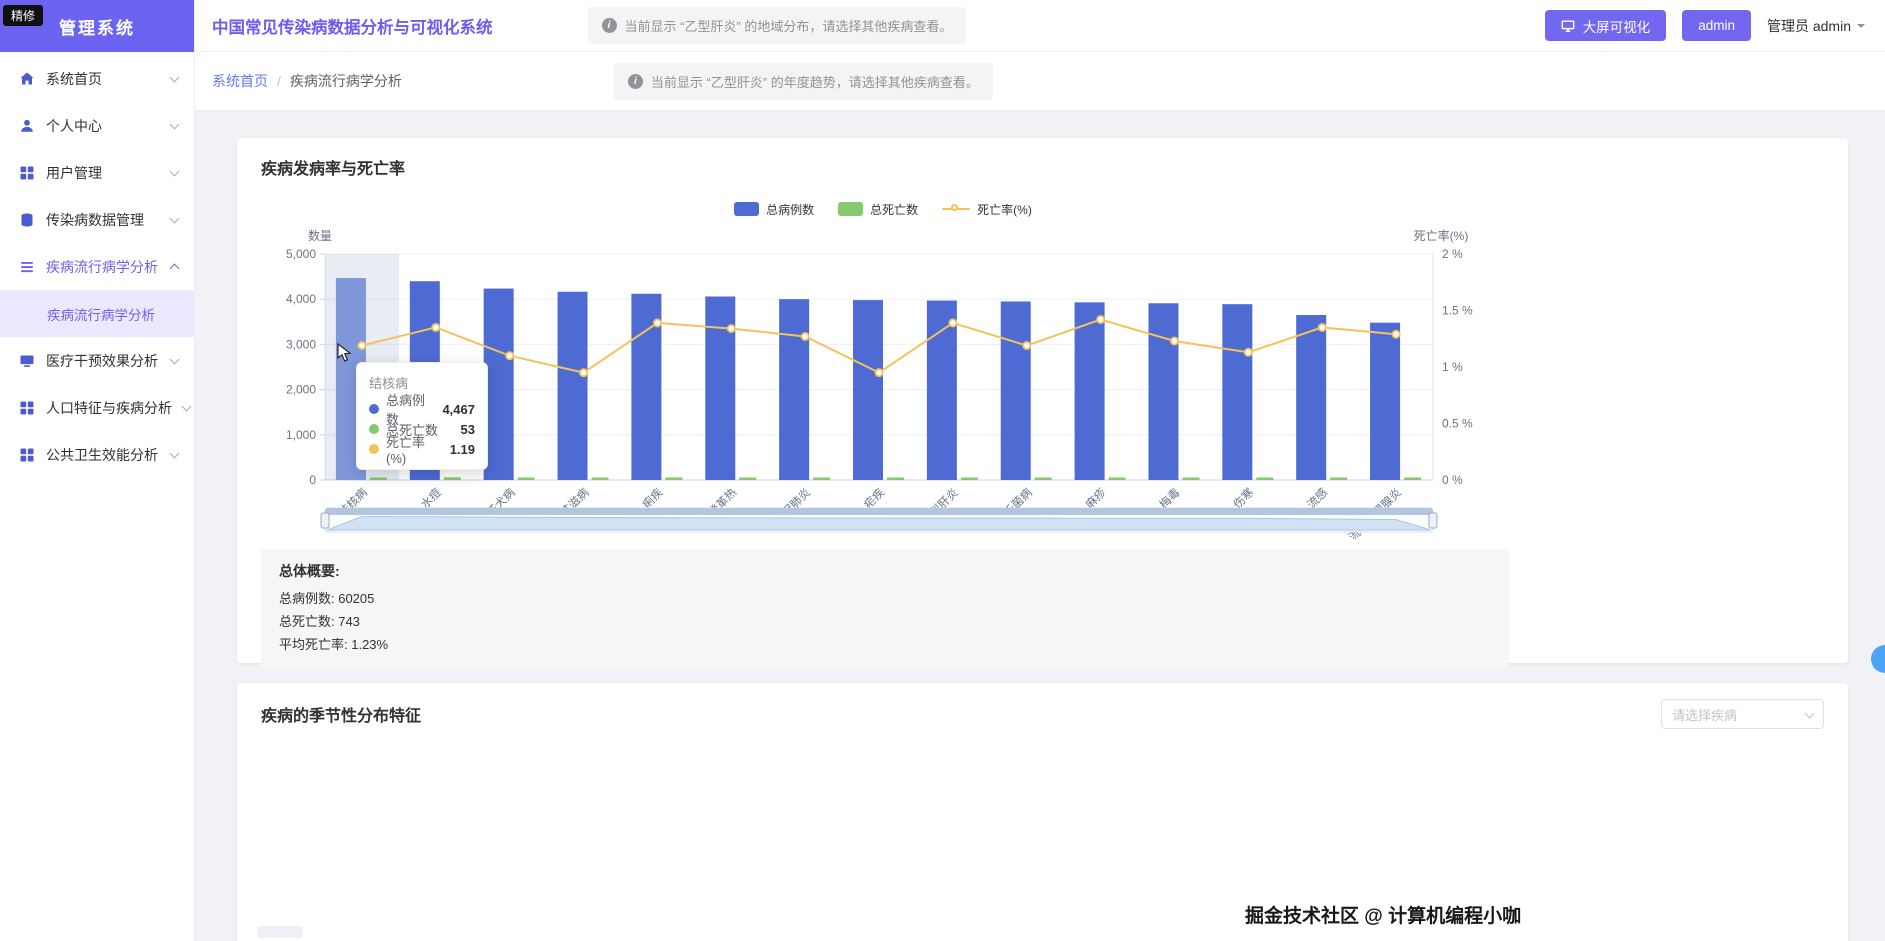 Image resolution: width=1885 pixels, height=941 pixels. I want to click on legend-item: 总死亡数, so click(878, 209).